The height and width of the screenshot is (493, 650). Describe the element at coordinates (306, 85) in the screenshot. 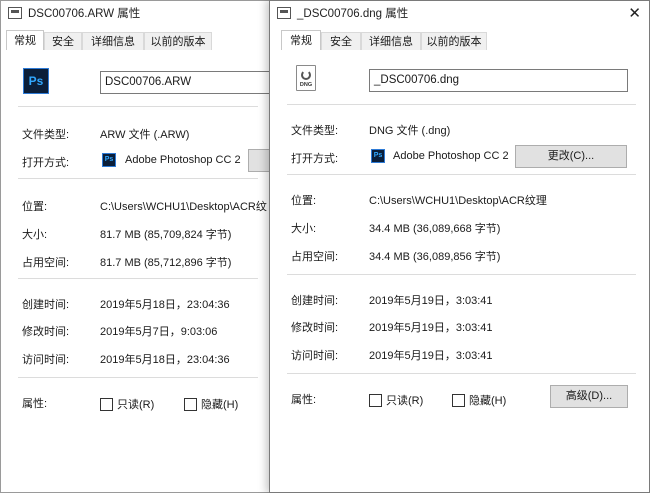

I see `dng-icon-text: DNG` at that location.